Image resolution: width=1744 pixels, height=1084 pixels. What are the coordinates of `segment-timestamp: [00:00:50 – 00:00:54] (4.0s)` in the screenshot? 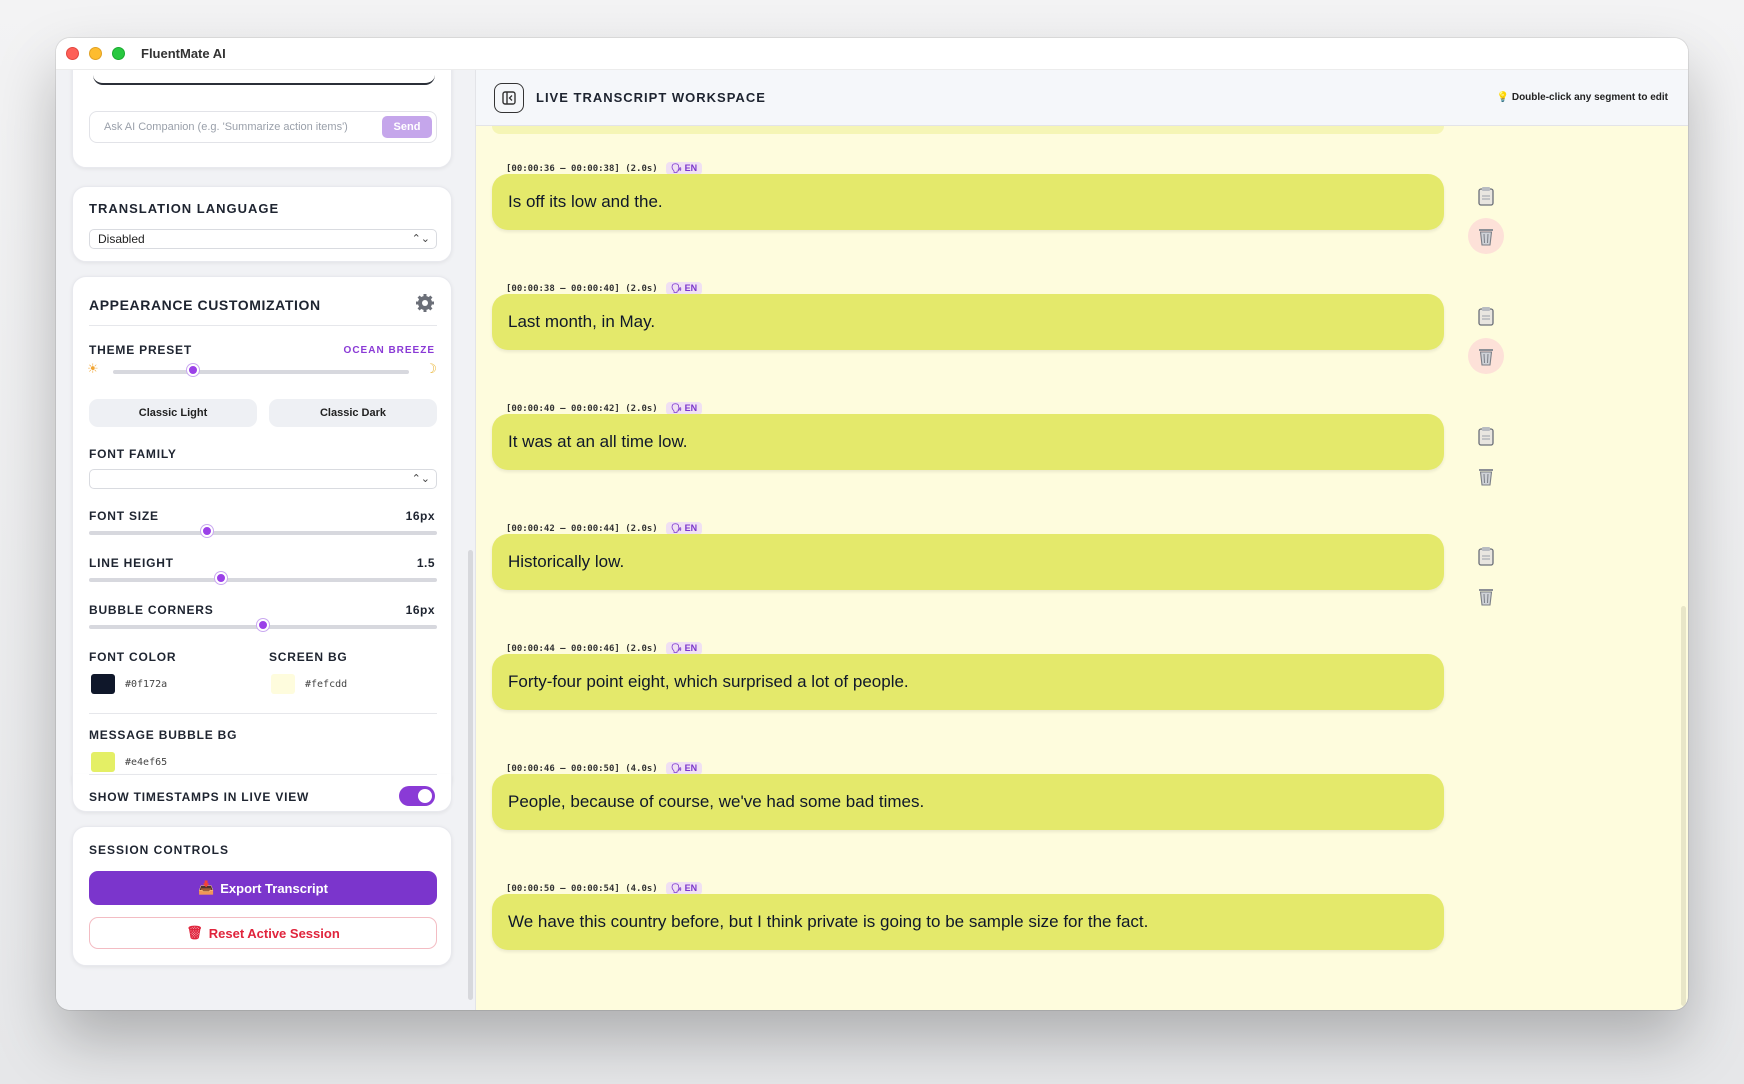 It's located at (582, 888).